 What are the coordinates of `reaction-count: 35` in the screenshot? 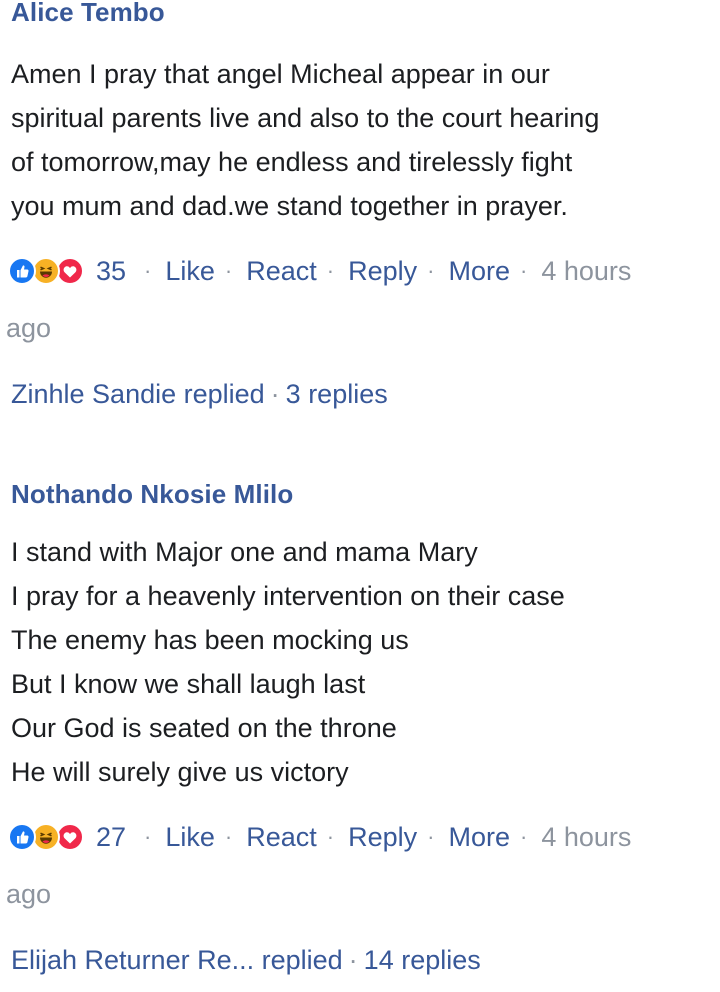 It's located at (111, 271).